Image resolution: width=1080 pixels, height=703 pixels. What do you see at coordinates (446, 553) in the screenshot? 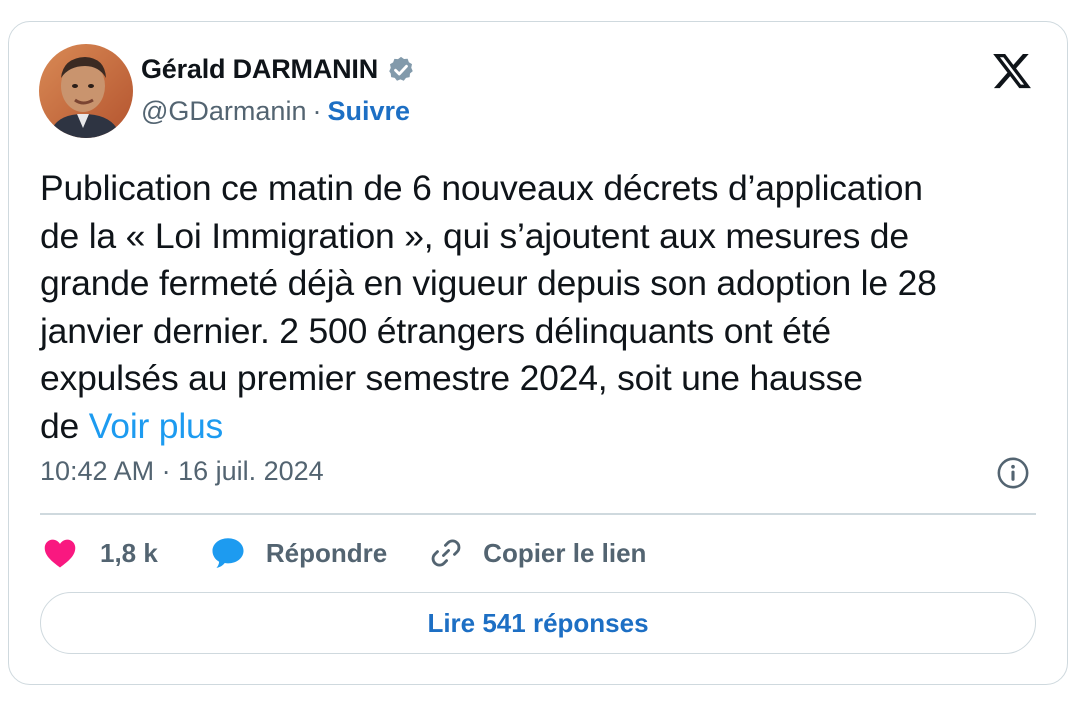
I see `link-icon` at bounding box center [446, 553].